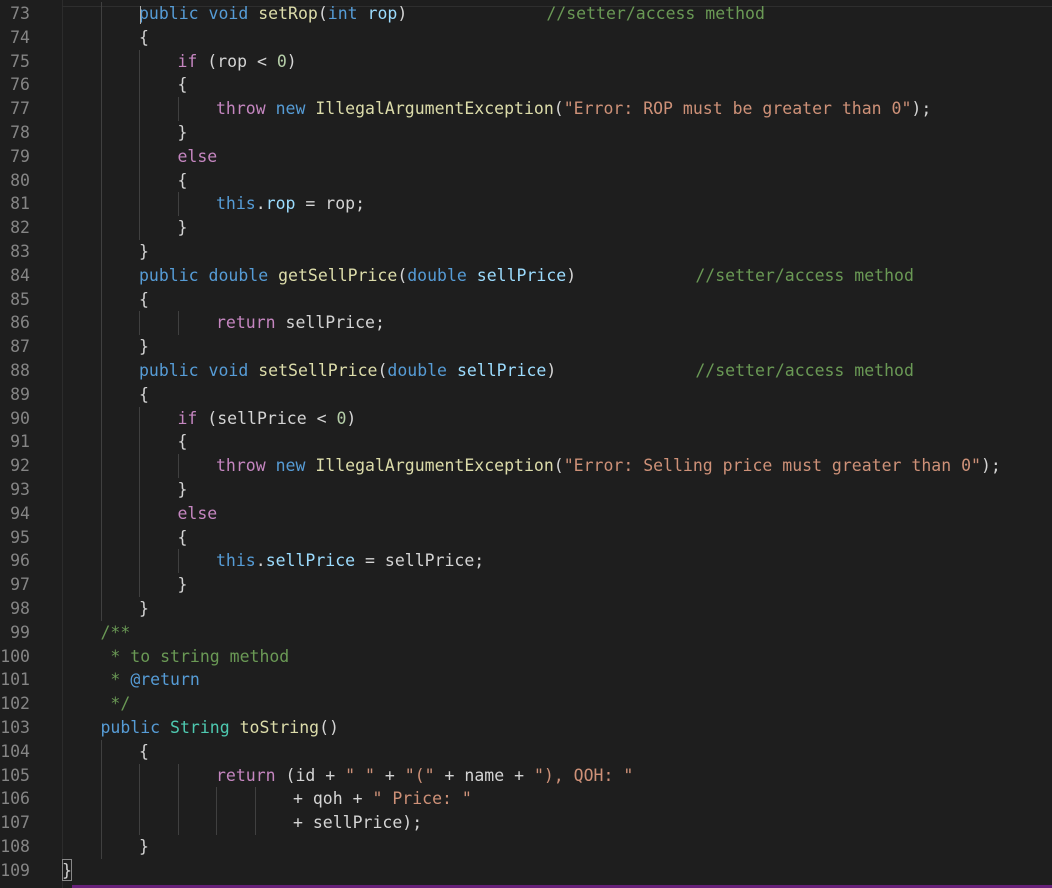 The width and height of the screenshot is (1052, 888). I want to click on code-token: String, so click(200, 727).